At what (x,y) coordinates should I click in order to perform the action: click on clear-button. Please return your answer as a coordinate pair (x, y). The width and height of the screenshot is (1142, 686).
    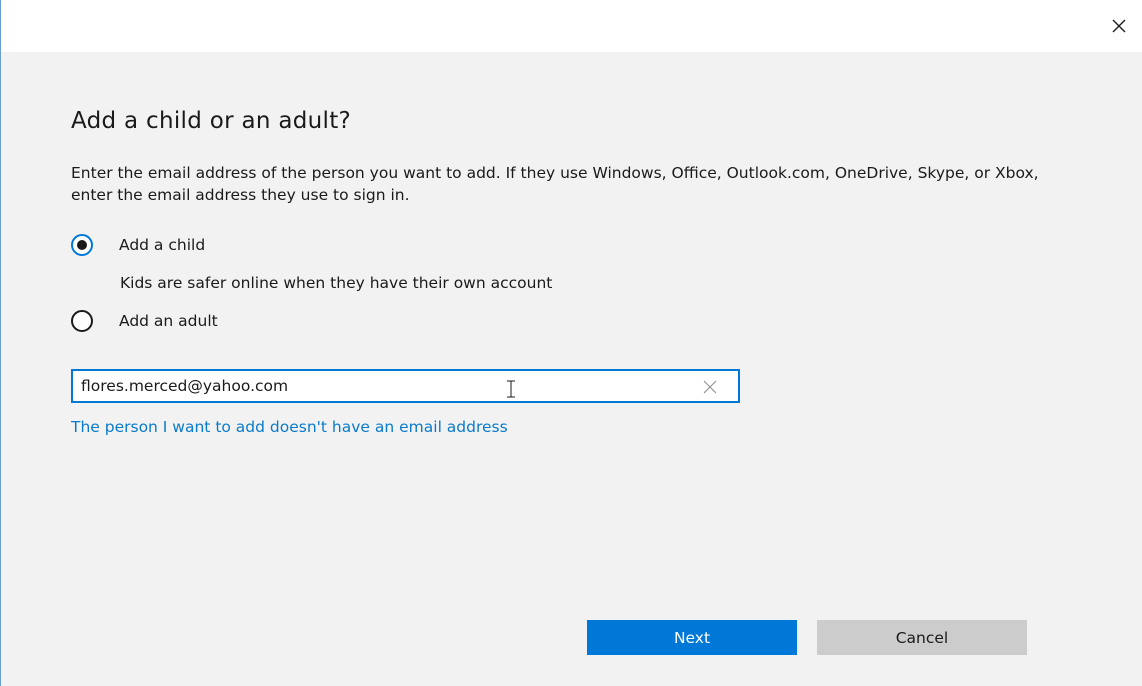
    Looking at the image, I should click on (710, 387).